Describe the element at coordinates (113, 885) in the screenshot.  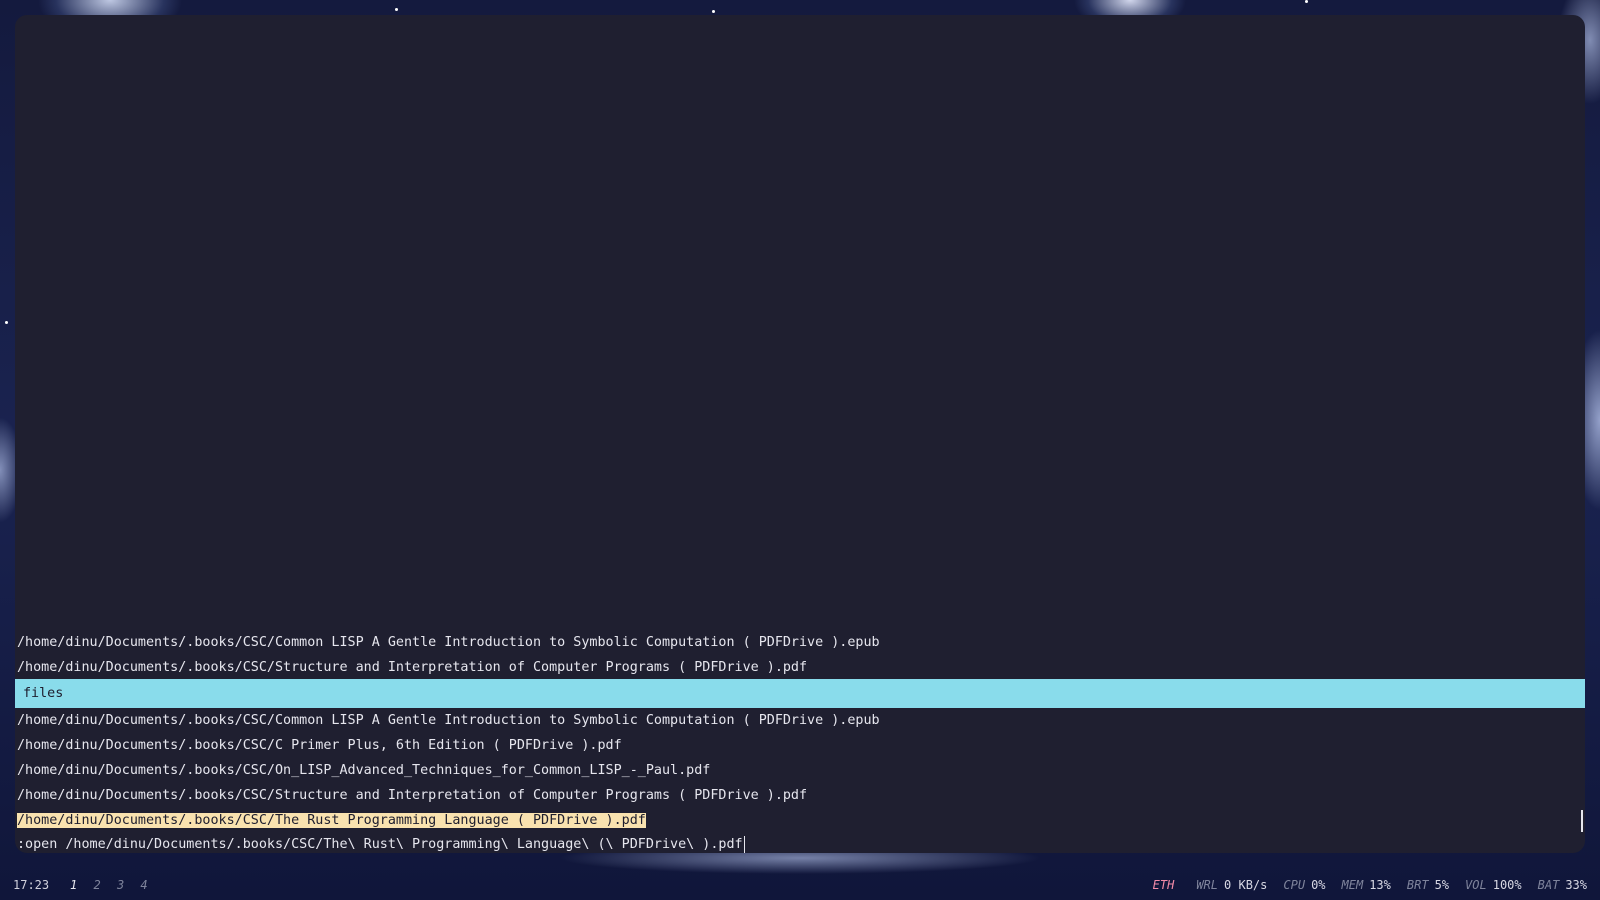
I see `workspace-list: 1 2 3 4` at that location.